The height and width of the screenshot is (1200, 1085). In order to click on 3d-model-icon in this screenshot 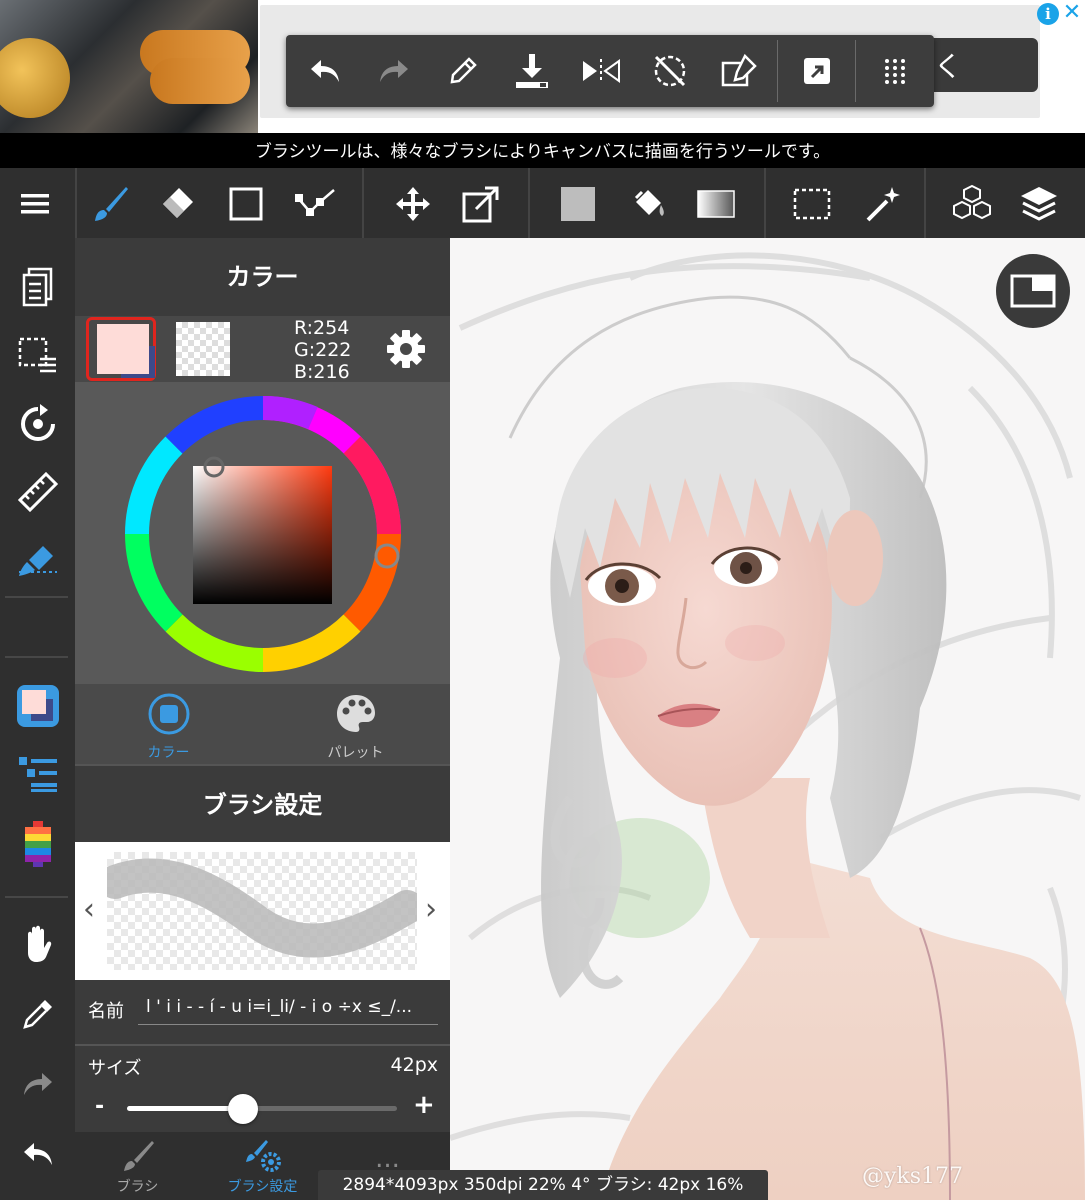, I will do `click(972, 204)`.